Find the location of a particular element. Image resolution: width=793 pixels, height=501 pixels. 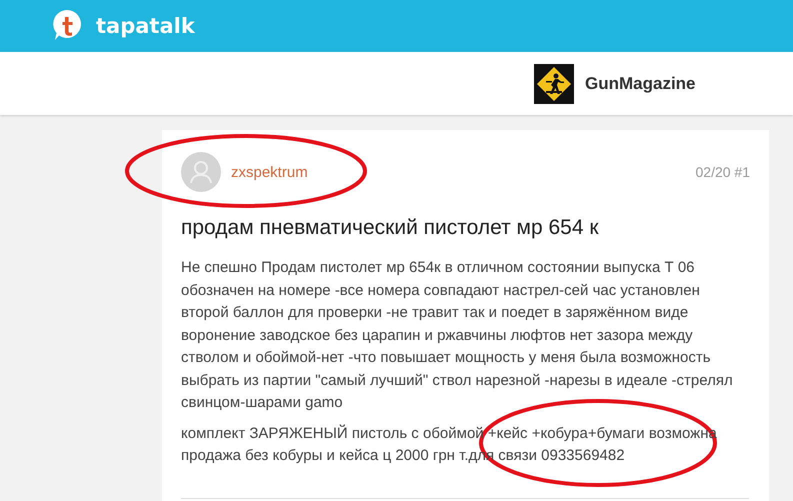

logo-text: tapatalk is located at coordinates (145, 26).